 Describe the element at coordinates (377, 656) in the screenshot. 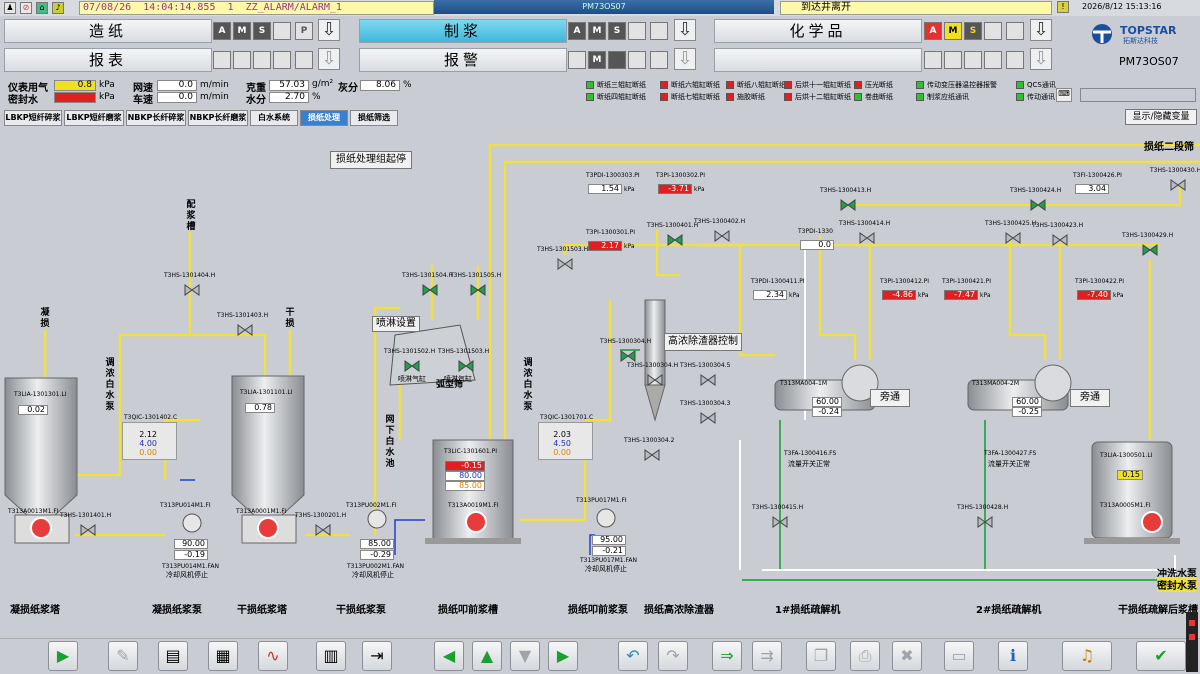

I see `export-icon: ⇥` at that location.